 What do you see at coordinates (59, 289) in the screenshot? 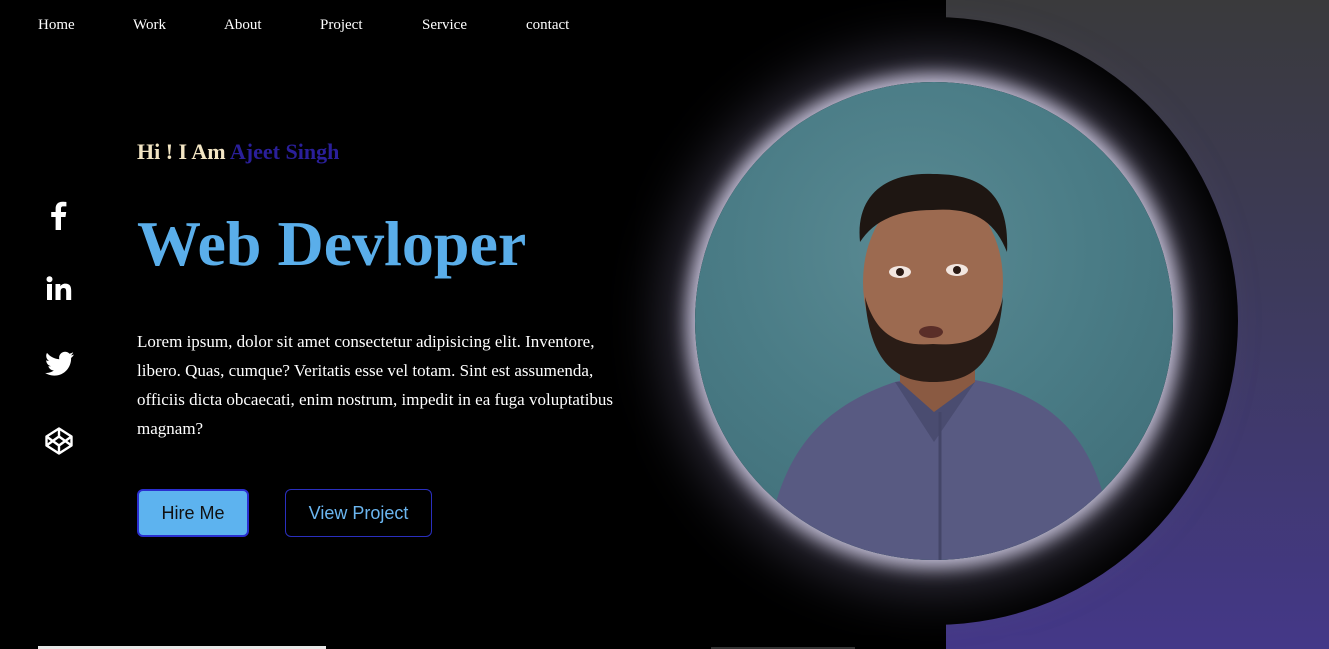
I see `linkedin-icon` at bounding box center [59, 289].